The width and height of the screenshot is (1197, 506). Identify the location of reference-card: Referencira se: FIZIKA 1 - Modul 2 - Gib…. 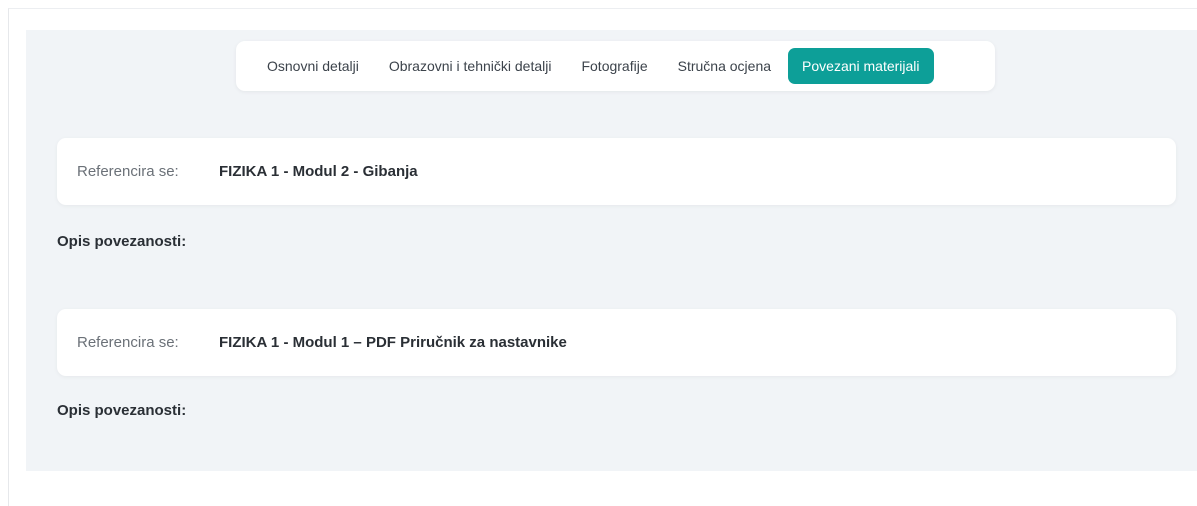
(616, 171).